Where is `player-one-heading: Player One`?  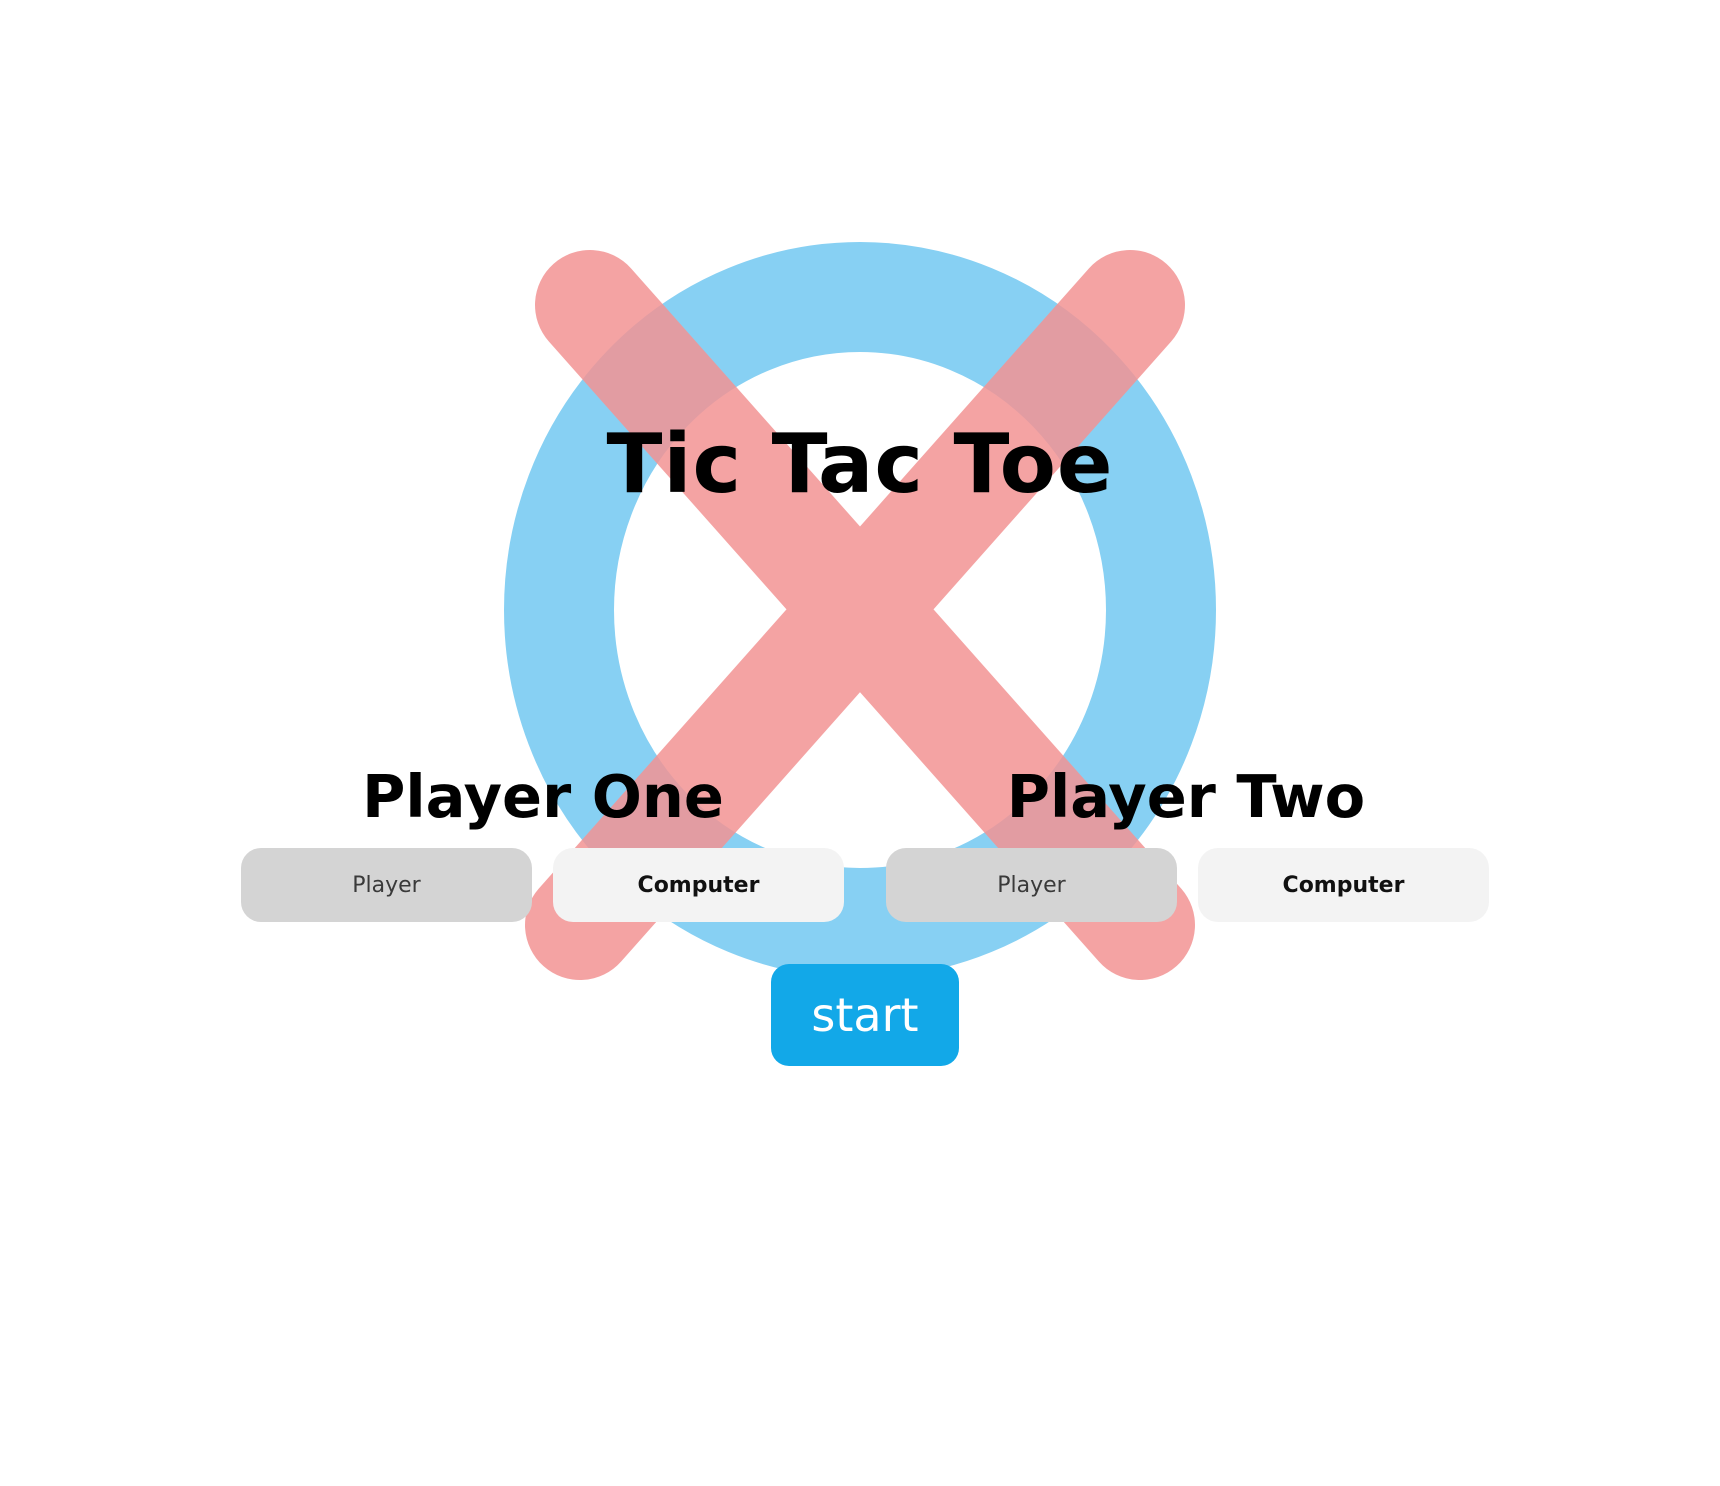
player-one-heading: Player One is located at coordinates (543, 796).